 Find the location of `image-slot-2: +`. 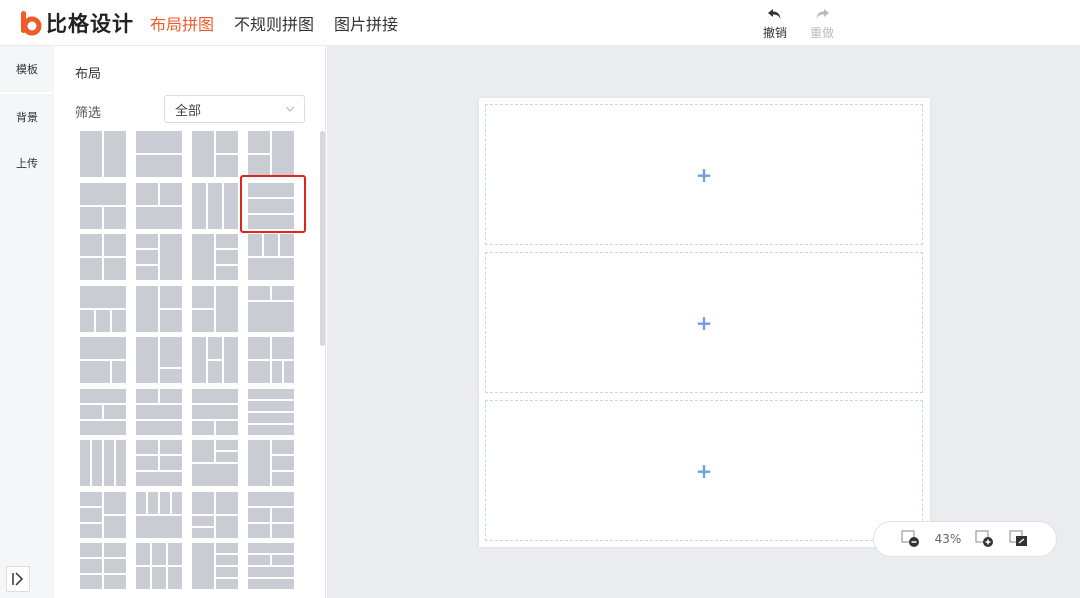

image-slot-2: + is located at coordinates (704, 322).